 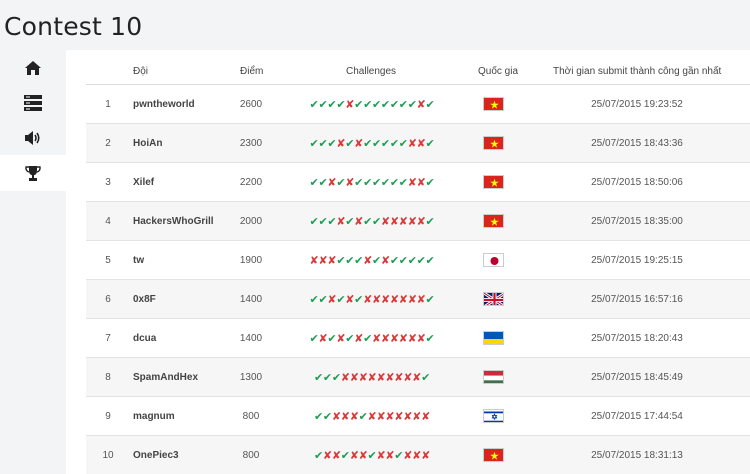 What do you see at coordinates (371, 71) in the screenshot?
I see `header-challenges: Challenges` at bounding box center [371, 71].